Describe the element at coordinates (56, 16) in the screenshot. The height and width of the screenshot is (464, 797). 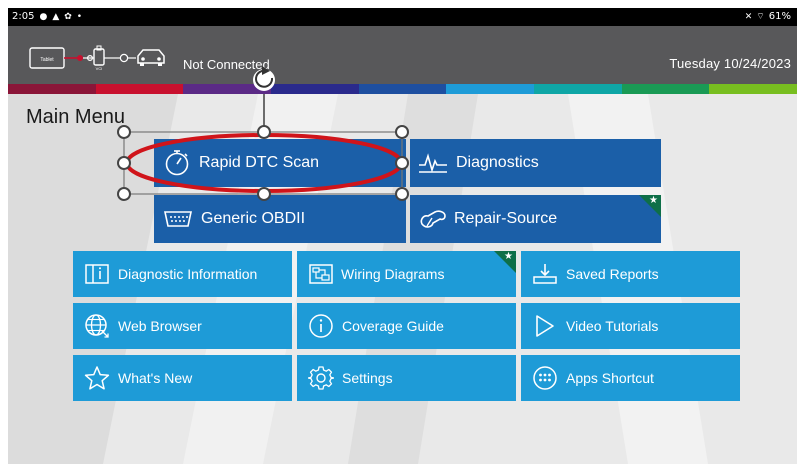
I see `warning-icon: ▲` at that location.